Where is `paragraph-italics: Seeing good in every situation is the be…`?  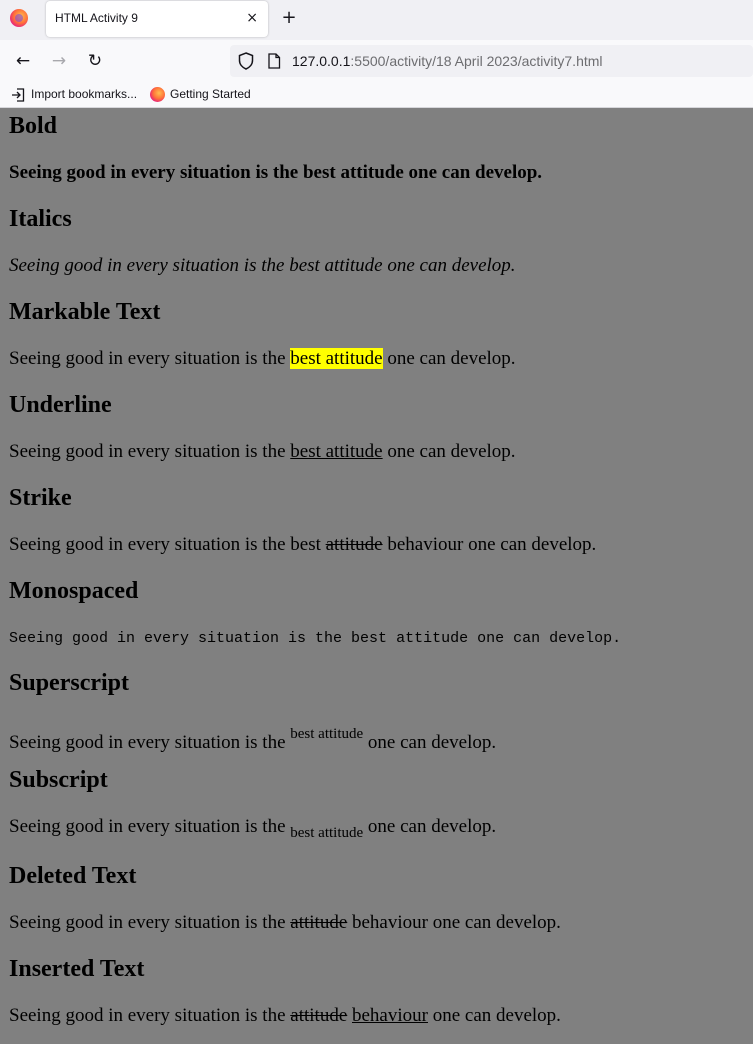 paragraph-italics: Seeing good in every situation is the be… is located at coordinates (262, 266).